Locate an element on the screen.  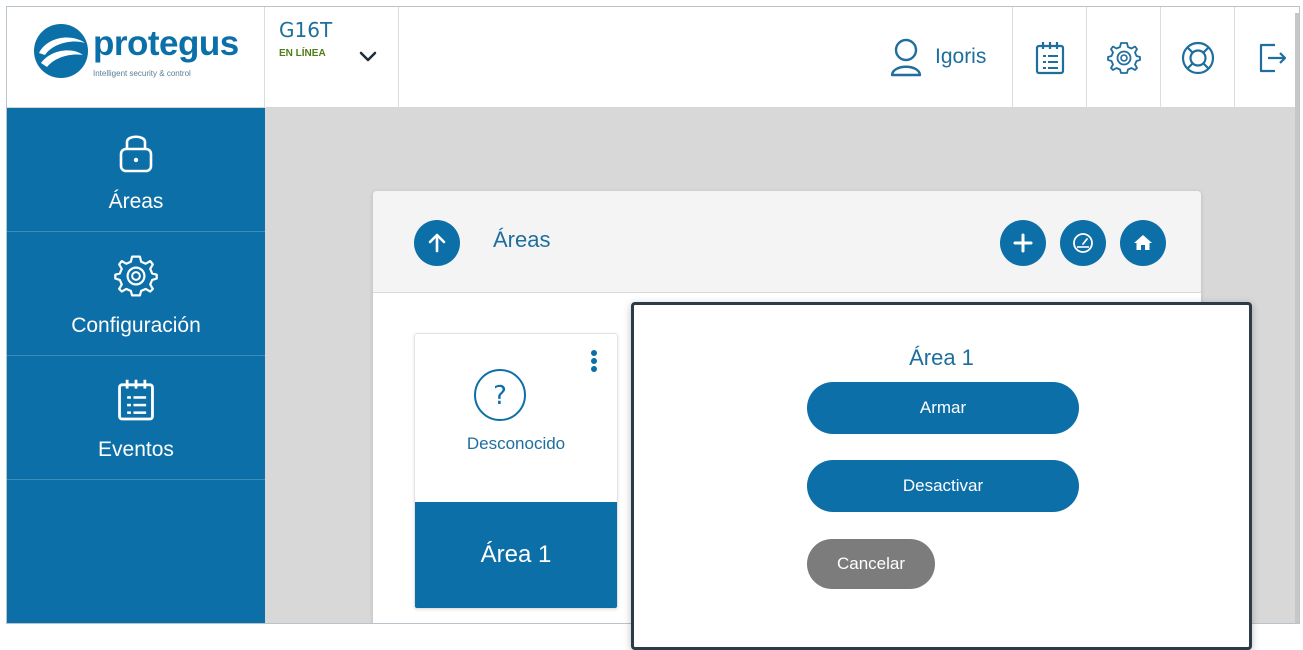
events-button is located at coordinates (1049, 57).